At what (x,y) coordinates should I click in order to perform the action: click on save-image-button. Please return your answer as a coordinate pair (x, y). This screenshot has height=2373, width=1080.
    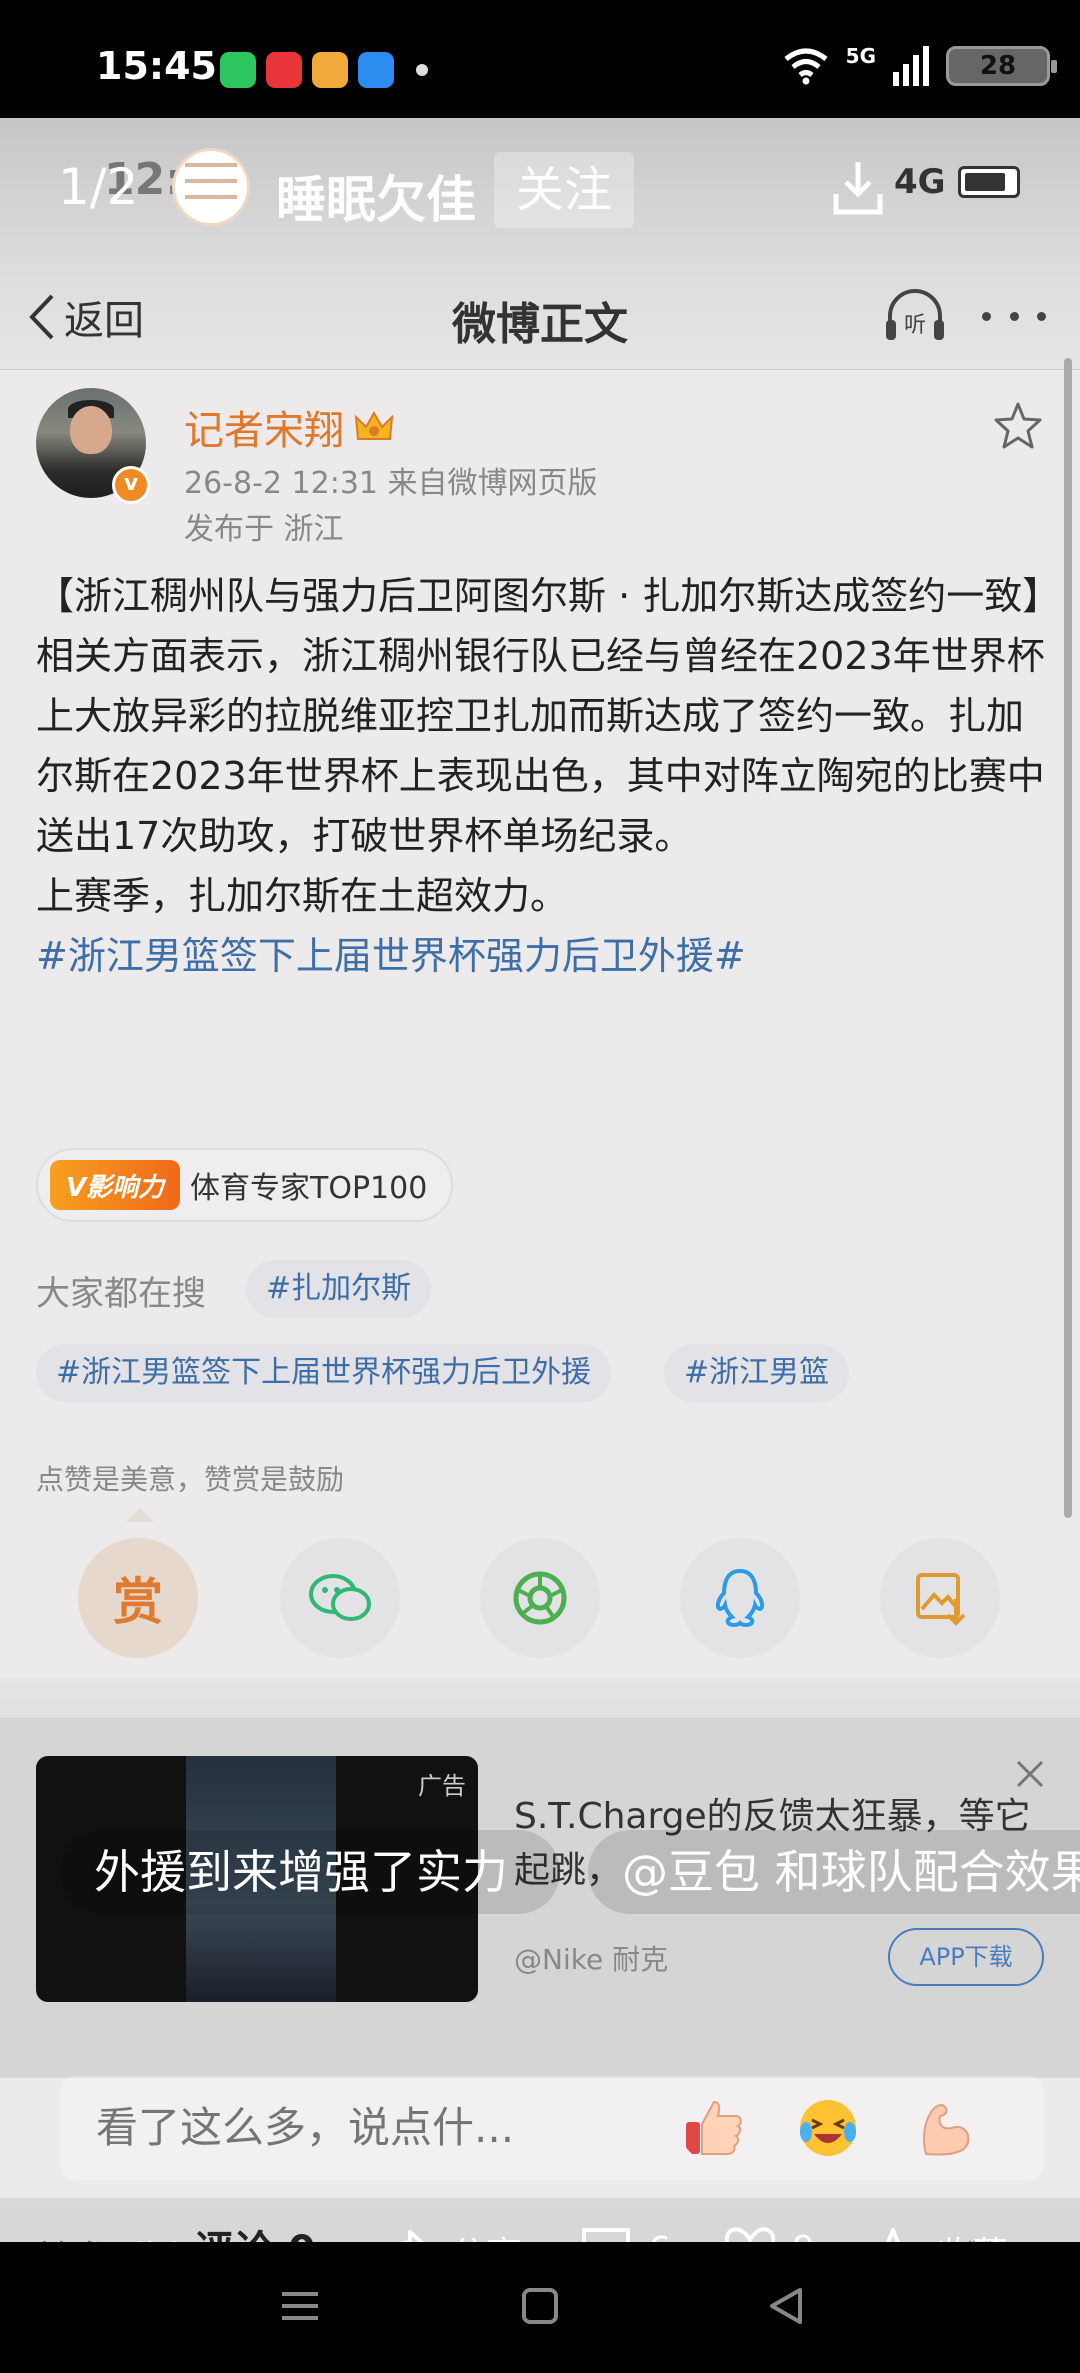
    Looking at the image, I should click on (940, 1598).